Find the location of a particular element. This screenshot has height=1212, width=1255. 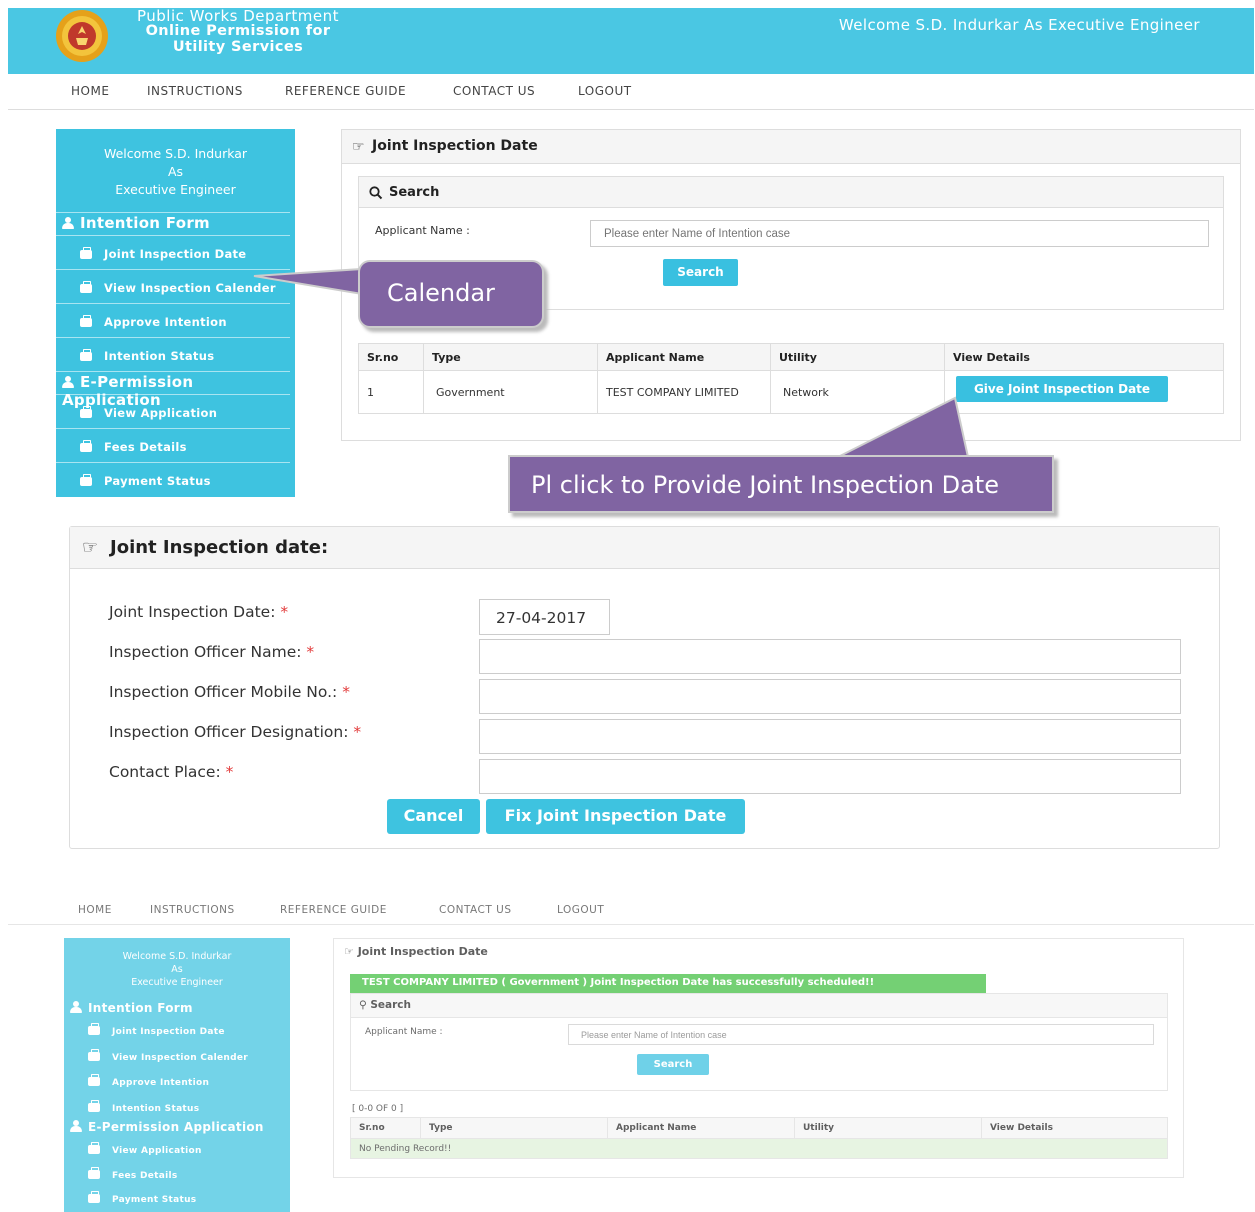

callout-calendar: Calendar is located at coordinates (451, 294).